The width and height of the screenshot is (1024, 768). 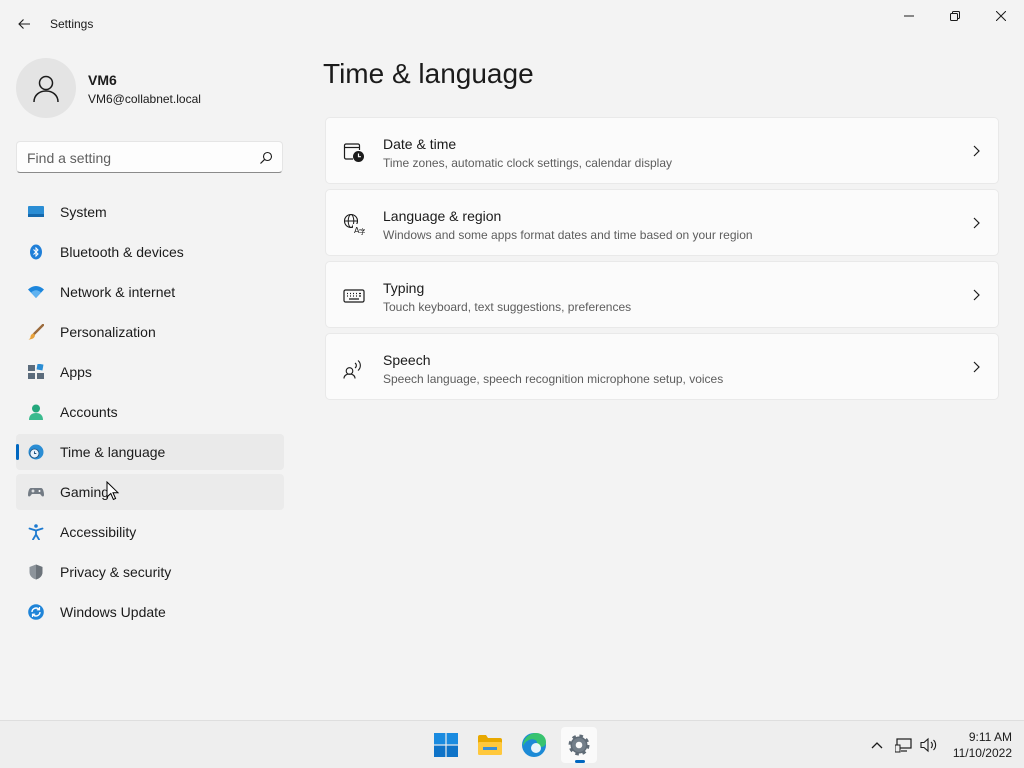 I want to click on sidebar-item-system: System, so click(x=150, y=212).